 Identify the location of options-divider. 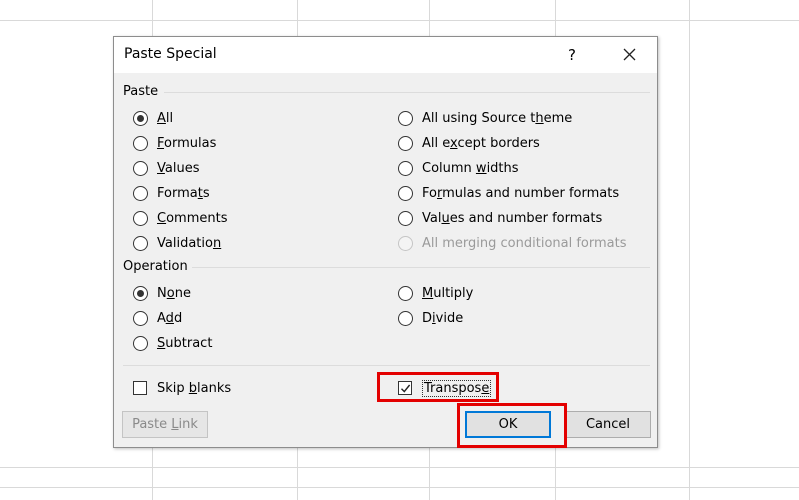
(386, 365).